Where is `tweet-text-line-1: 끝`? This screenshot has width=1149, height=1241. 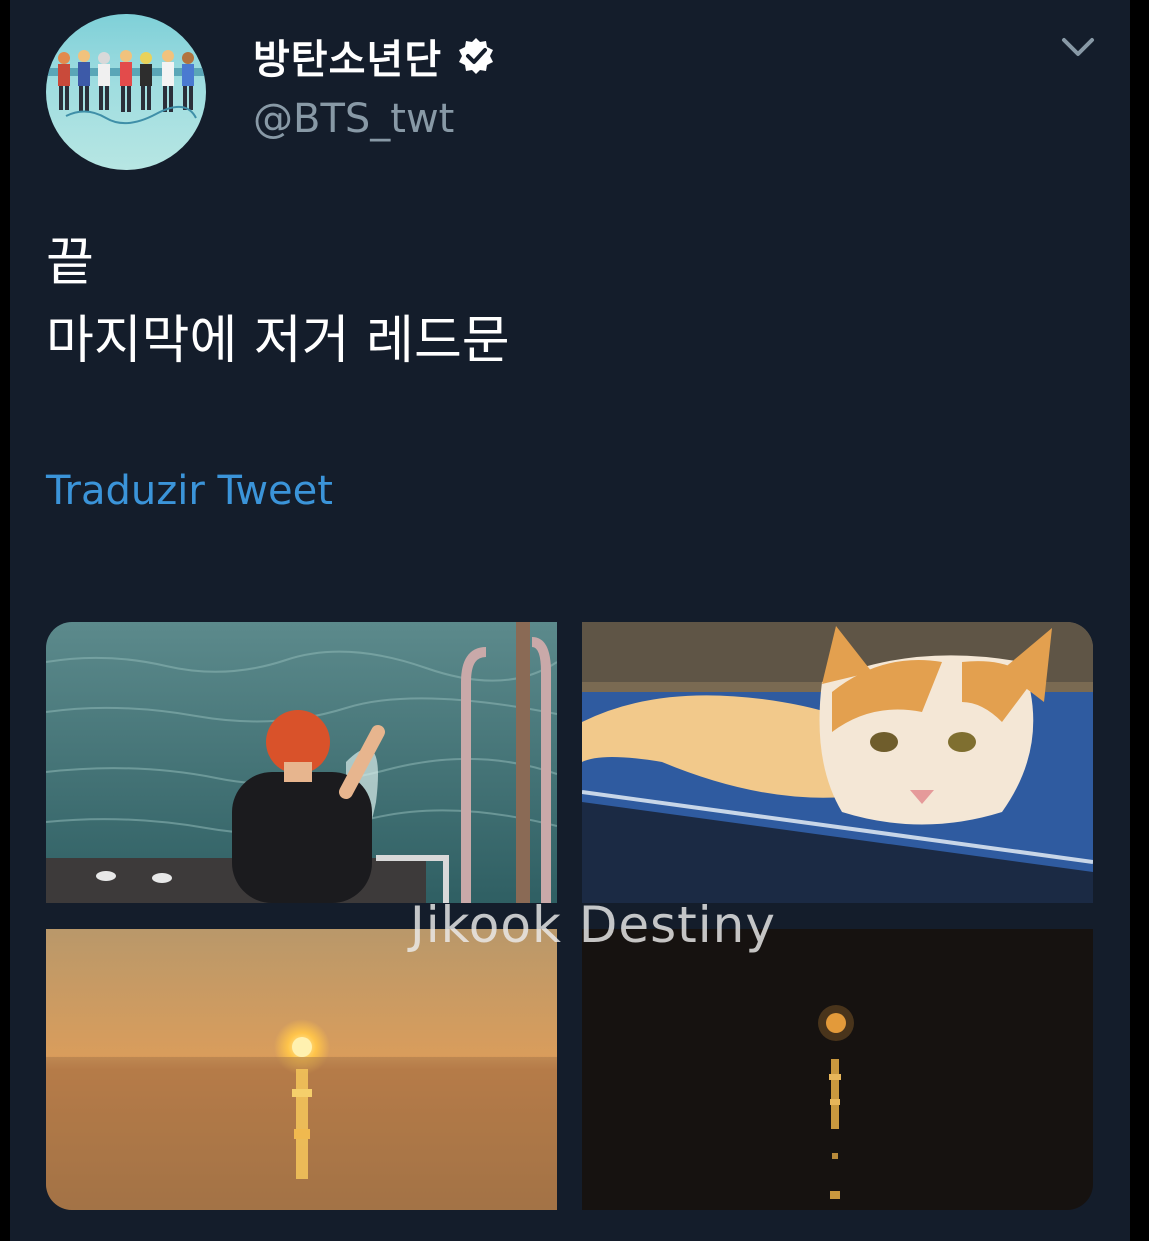
tweet-text-line-1: 끝 is located at coordinates (70, 263).